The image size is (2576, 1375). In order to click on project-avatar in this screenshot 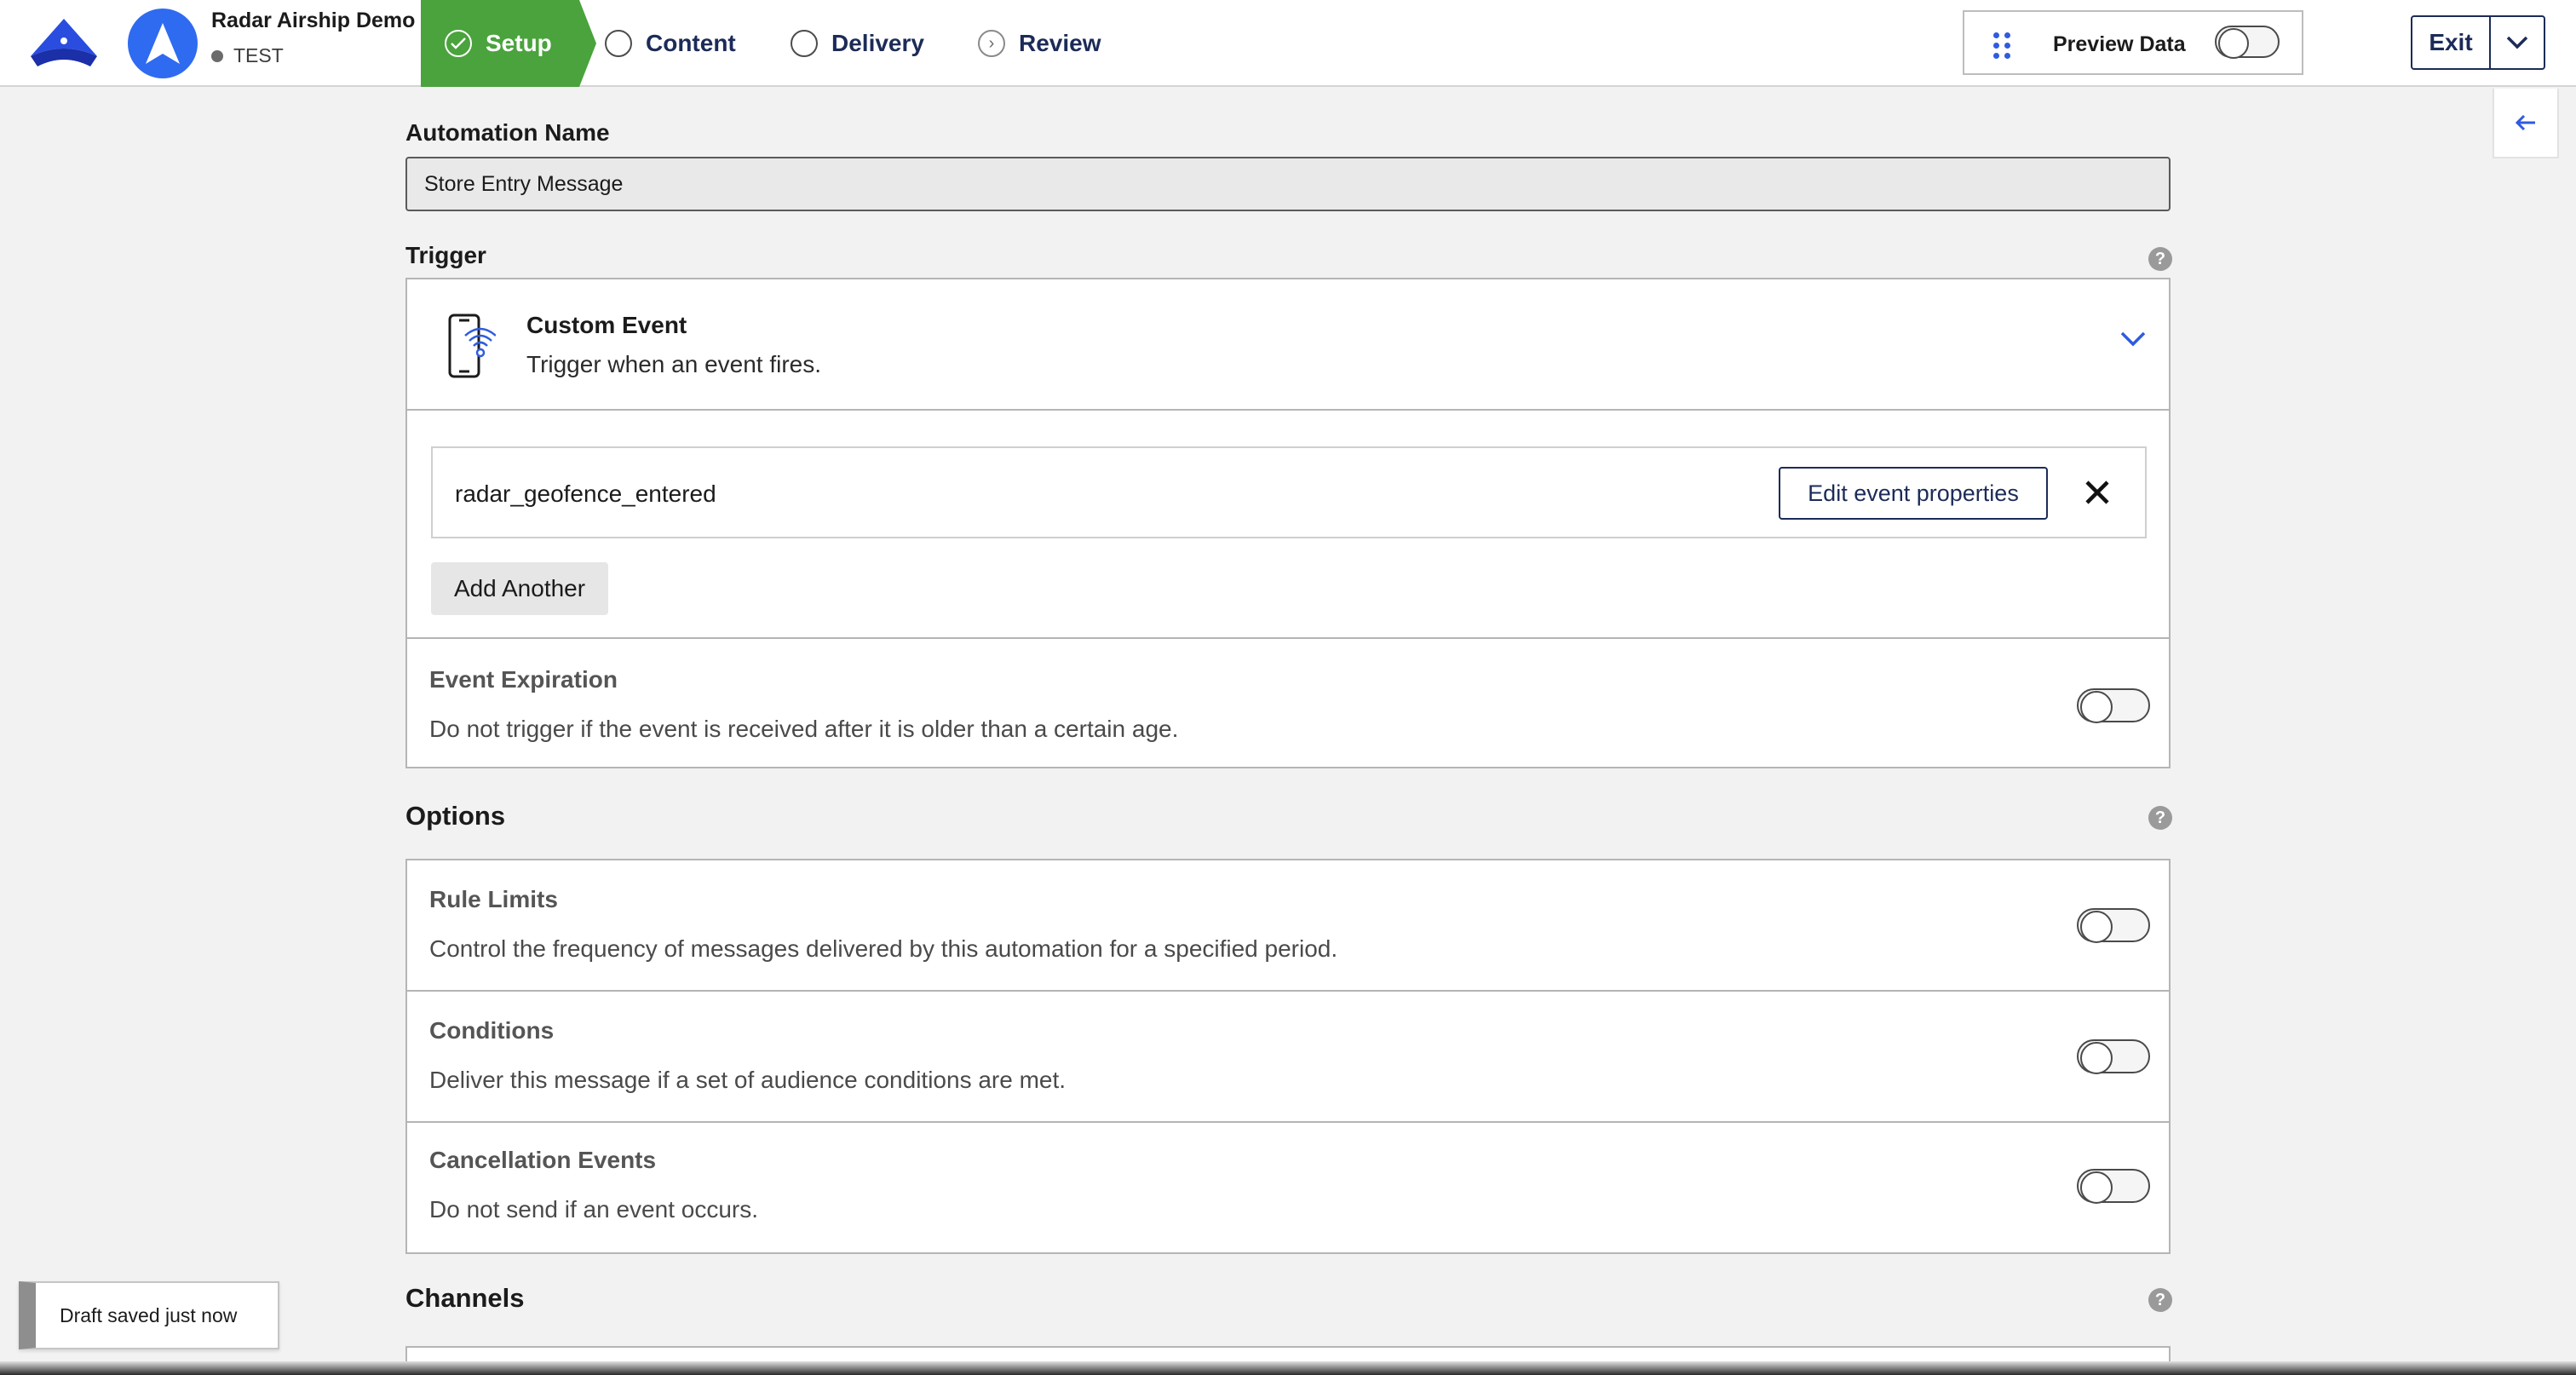, I will do `click(163, 44)`.